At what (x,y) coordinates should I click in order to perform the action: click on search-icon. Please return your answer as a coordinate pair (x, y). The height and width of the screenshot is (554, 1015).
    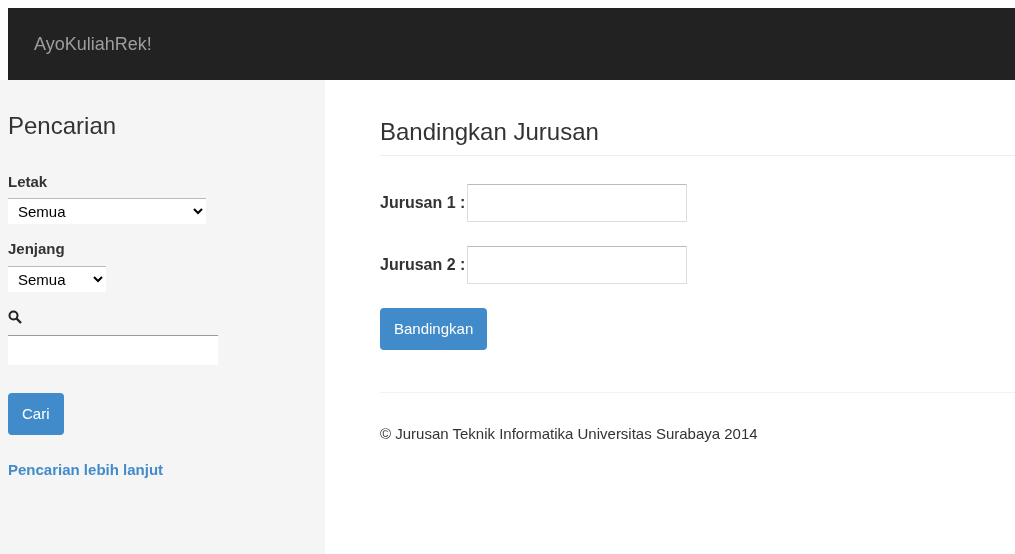
    Looking at the image, I should click on (15, 317).